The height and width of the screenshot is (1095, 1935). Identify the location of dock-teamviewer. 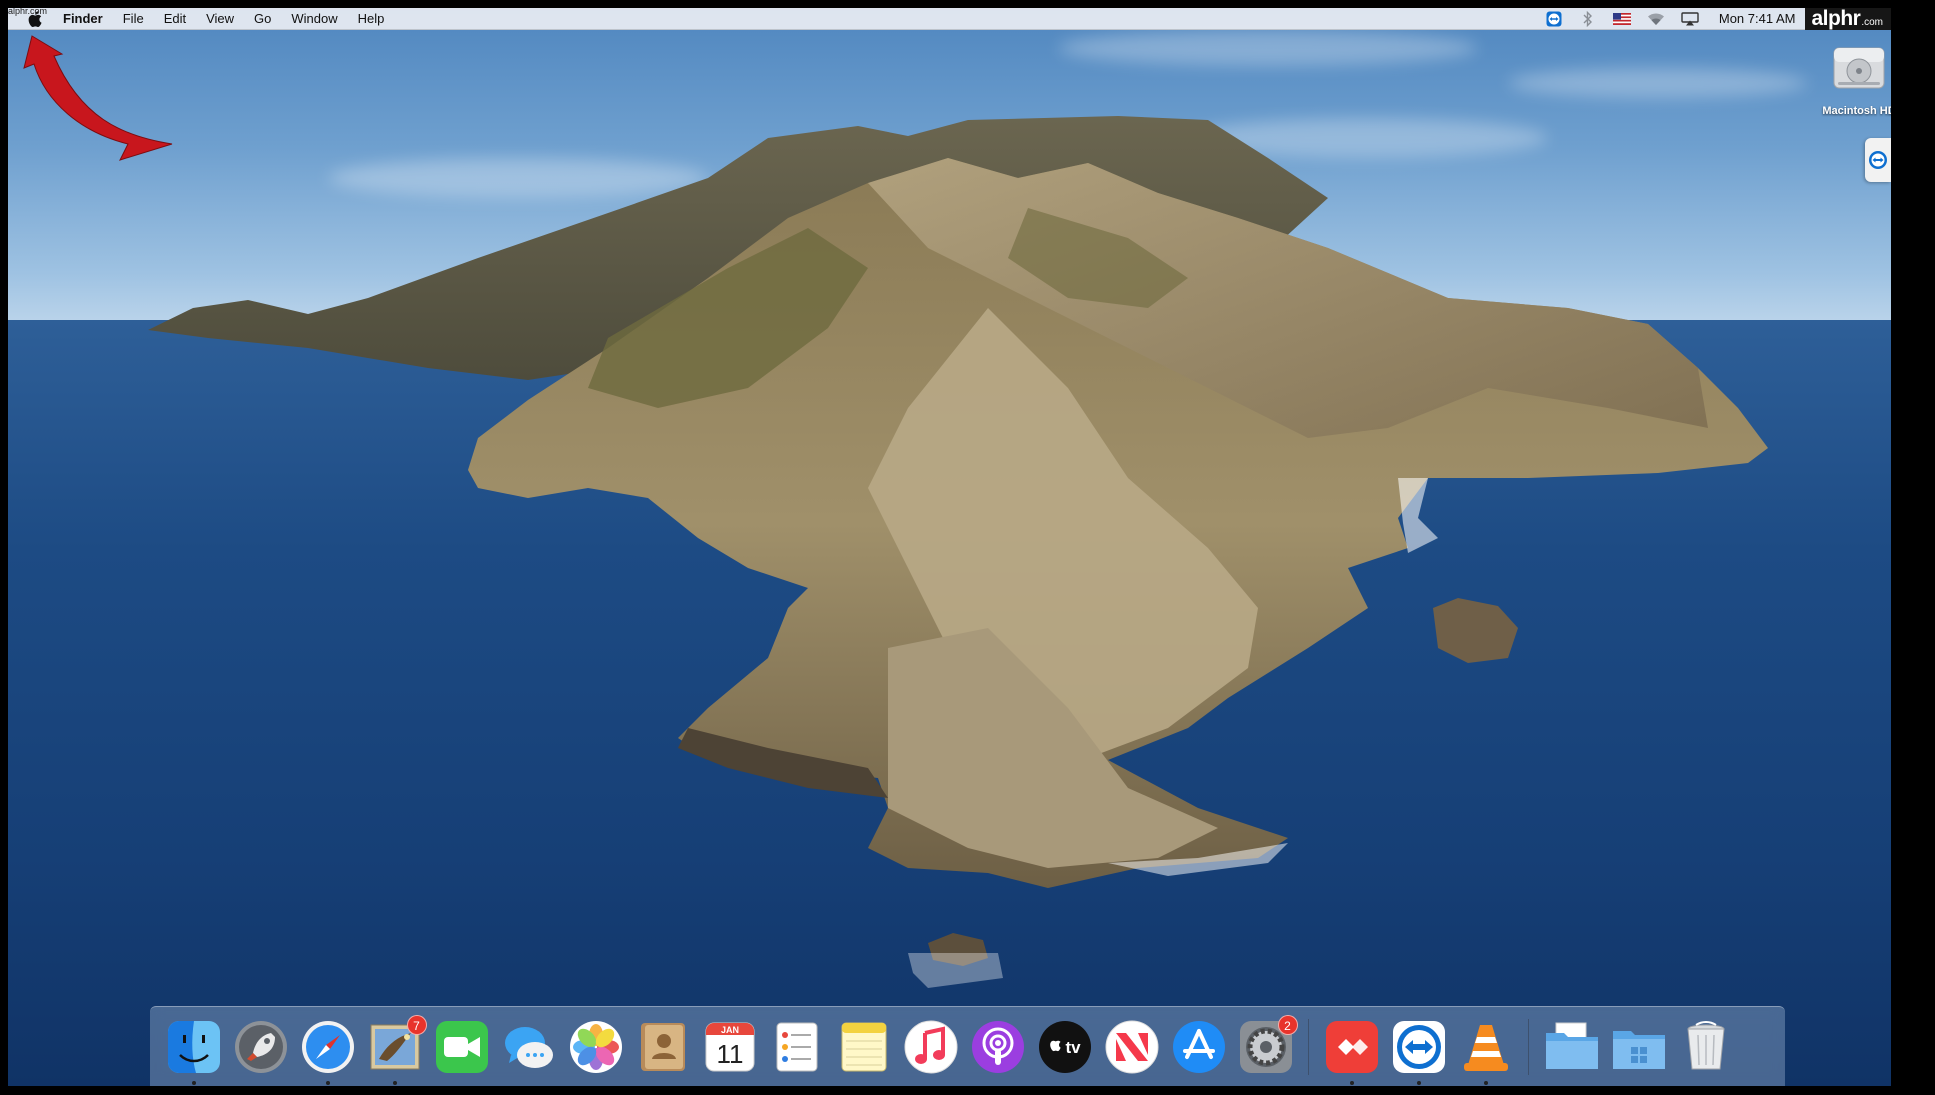
(1419, 1052).